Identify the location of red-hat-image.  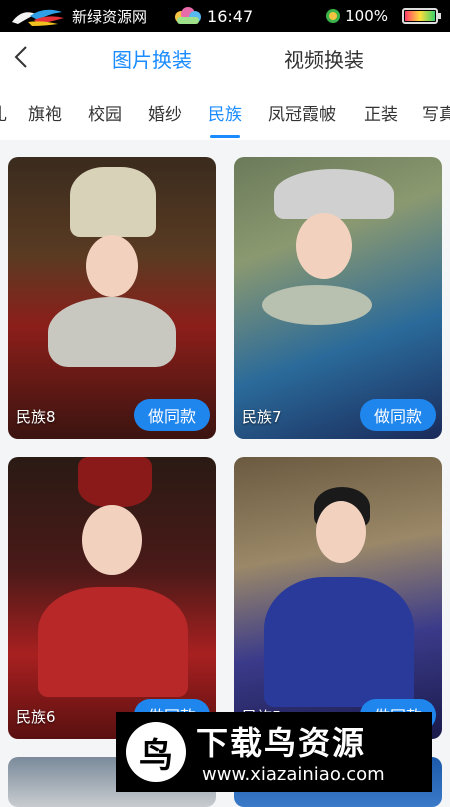
(115, 482).